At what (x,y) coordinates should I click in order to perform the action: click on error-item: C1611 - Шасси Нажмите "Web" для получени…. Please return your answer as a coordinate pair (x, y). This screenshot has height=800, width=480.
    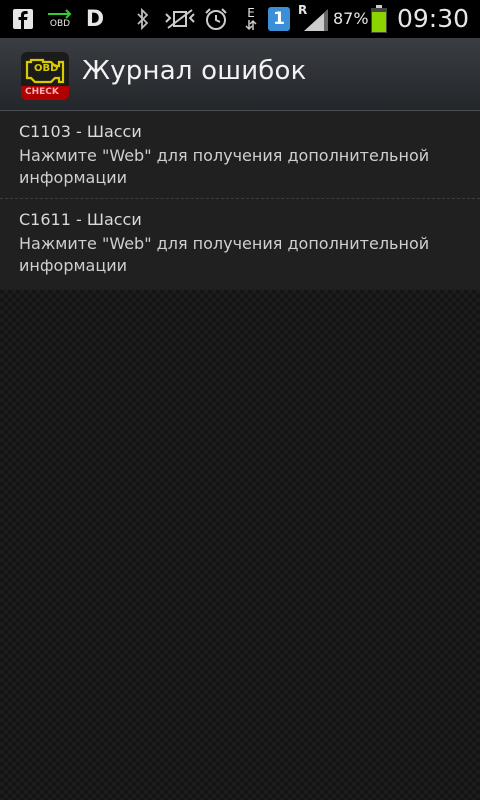
    Looking at the image, I should click on (240, 244).